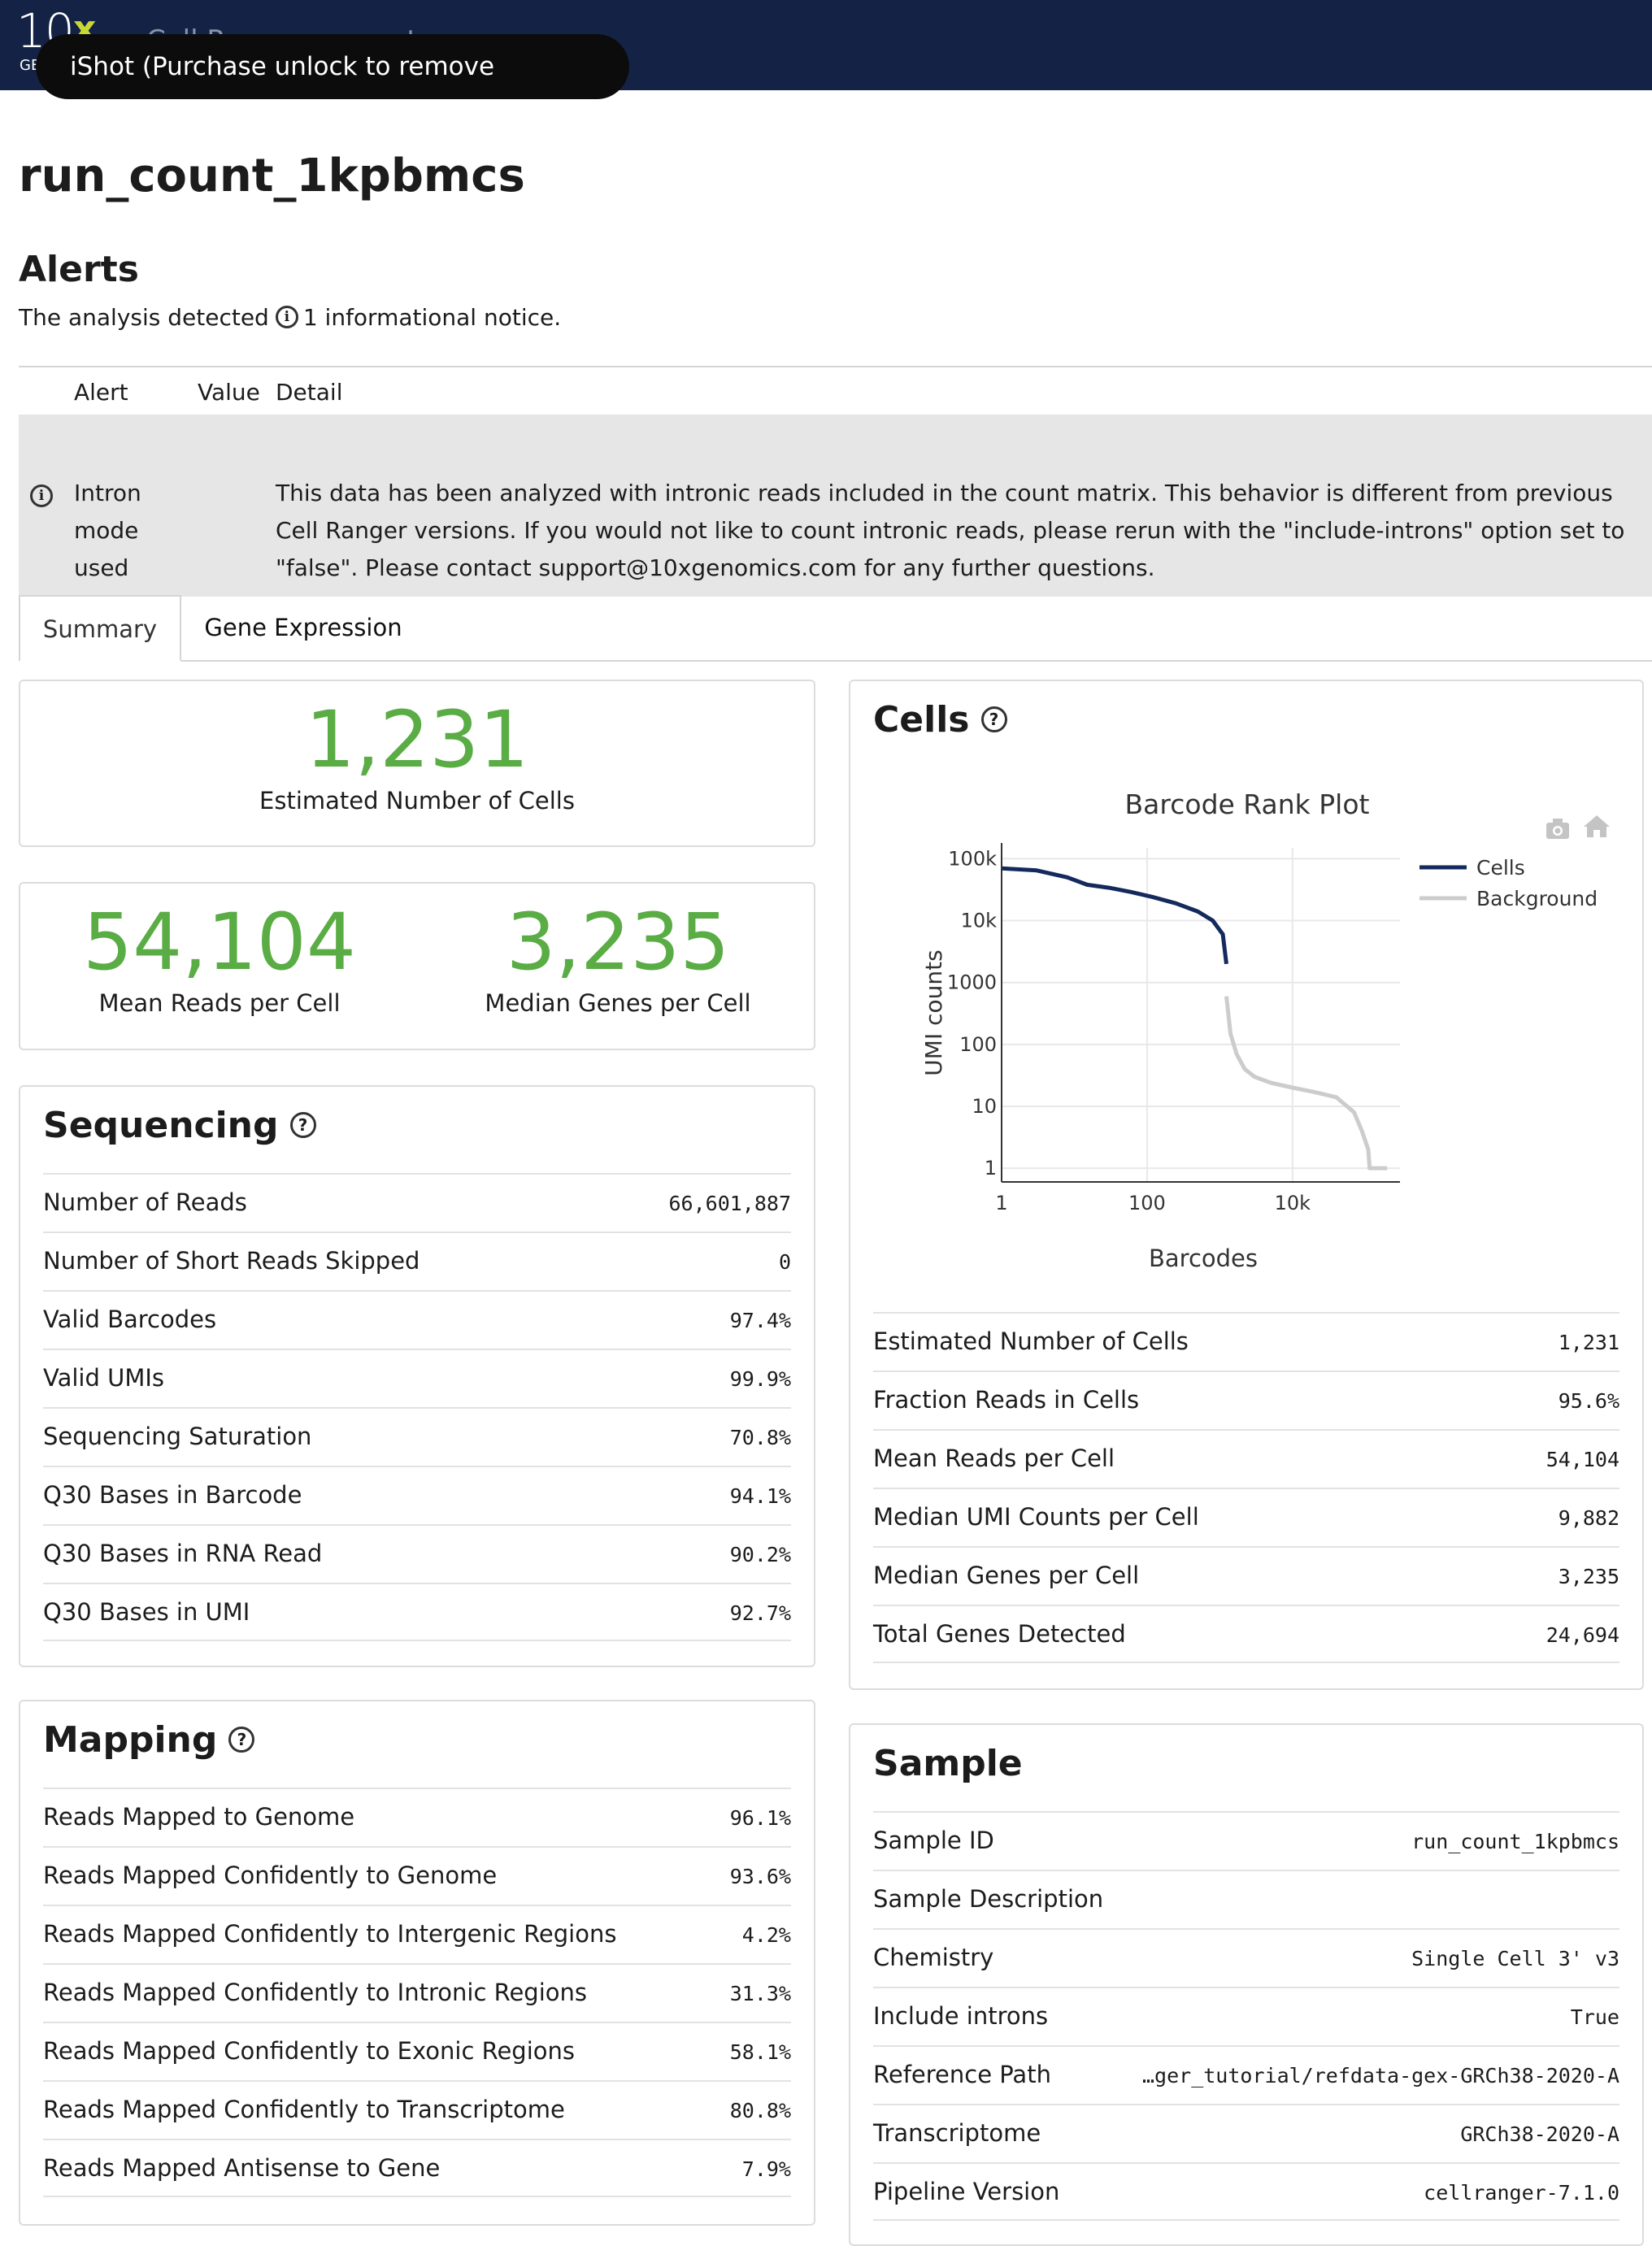 This screenshot has width=1652, height=2246. What do you see at coordinates (921, 720) in the screenshot?
I see `cells-heading-text: Cells` at bounding box center [921, 720].